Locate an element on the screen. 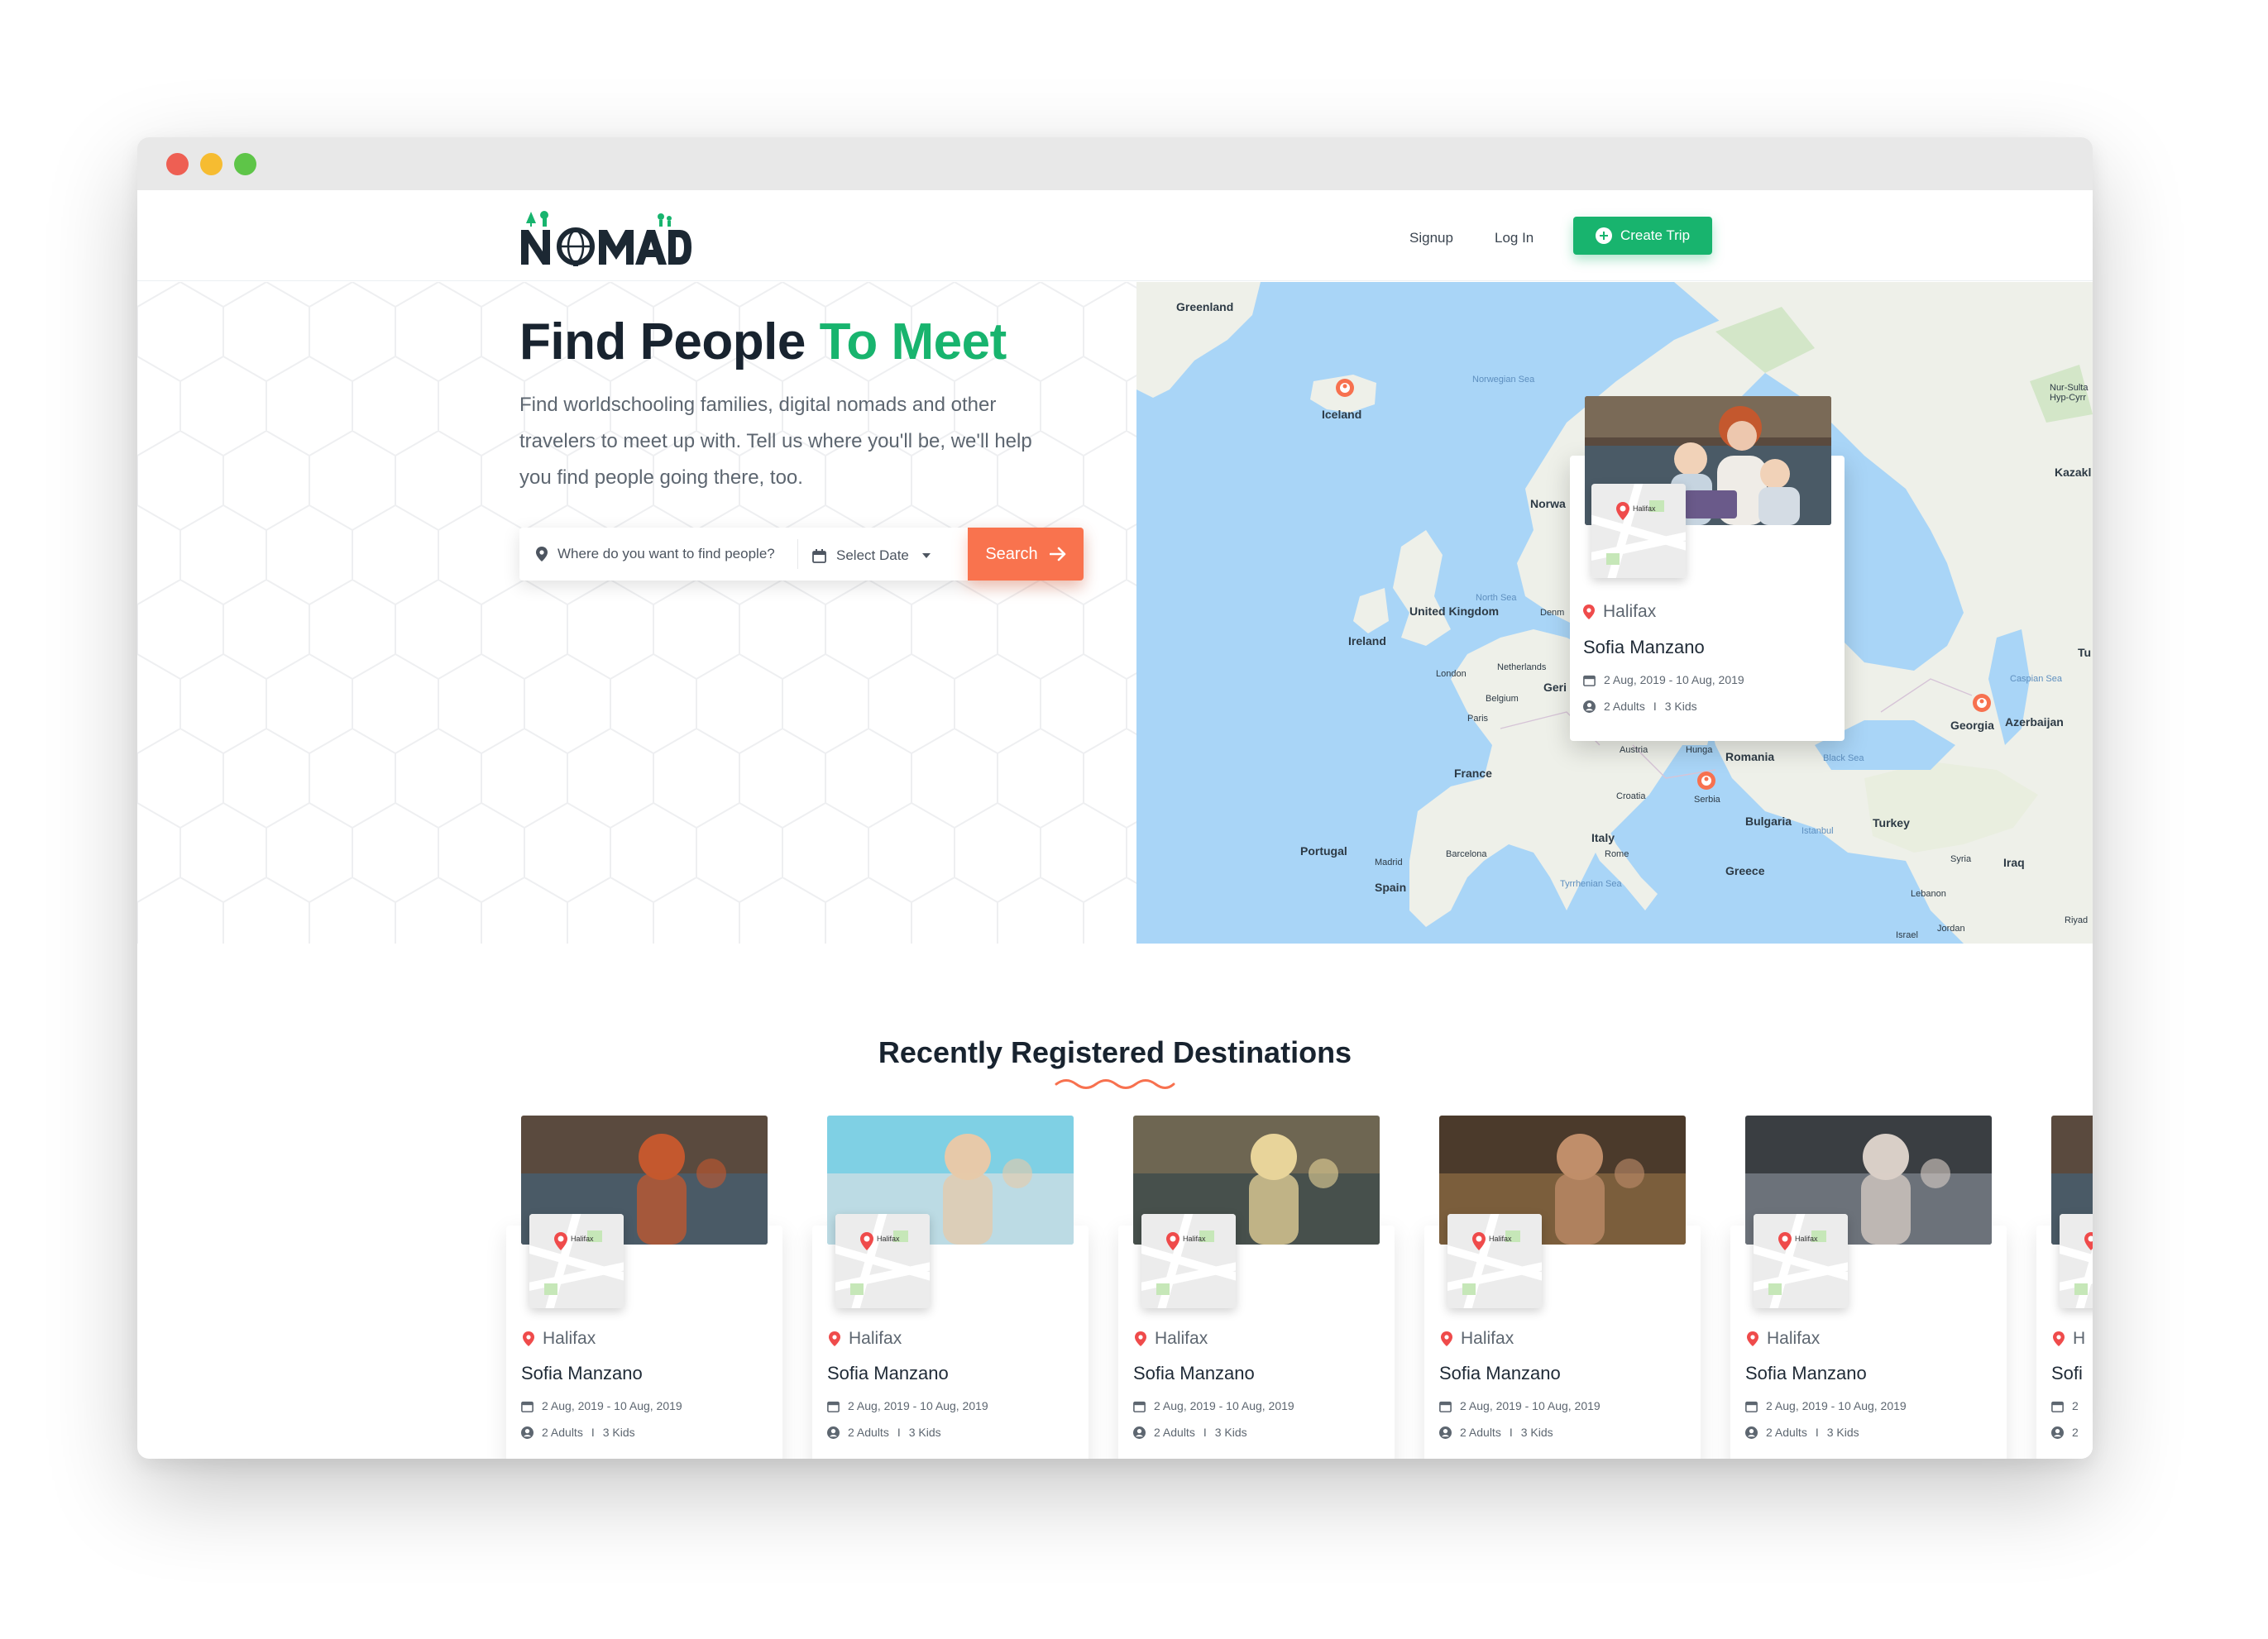 This screenshot has width=2268, height=1639. map-popup-kids: 3 Kids is located at coordinates (1680, 706).